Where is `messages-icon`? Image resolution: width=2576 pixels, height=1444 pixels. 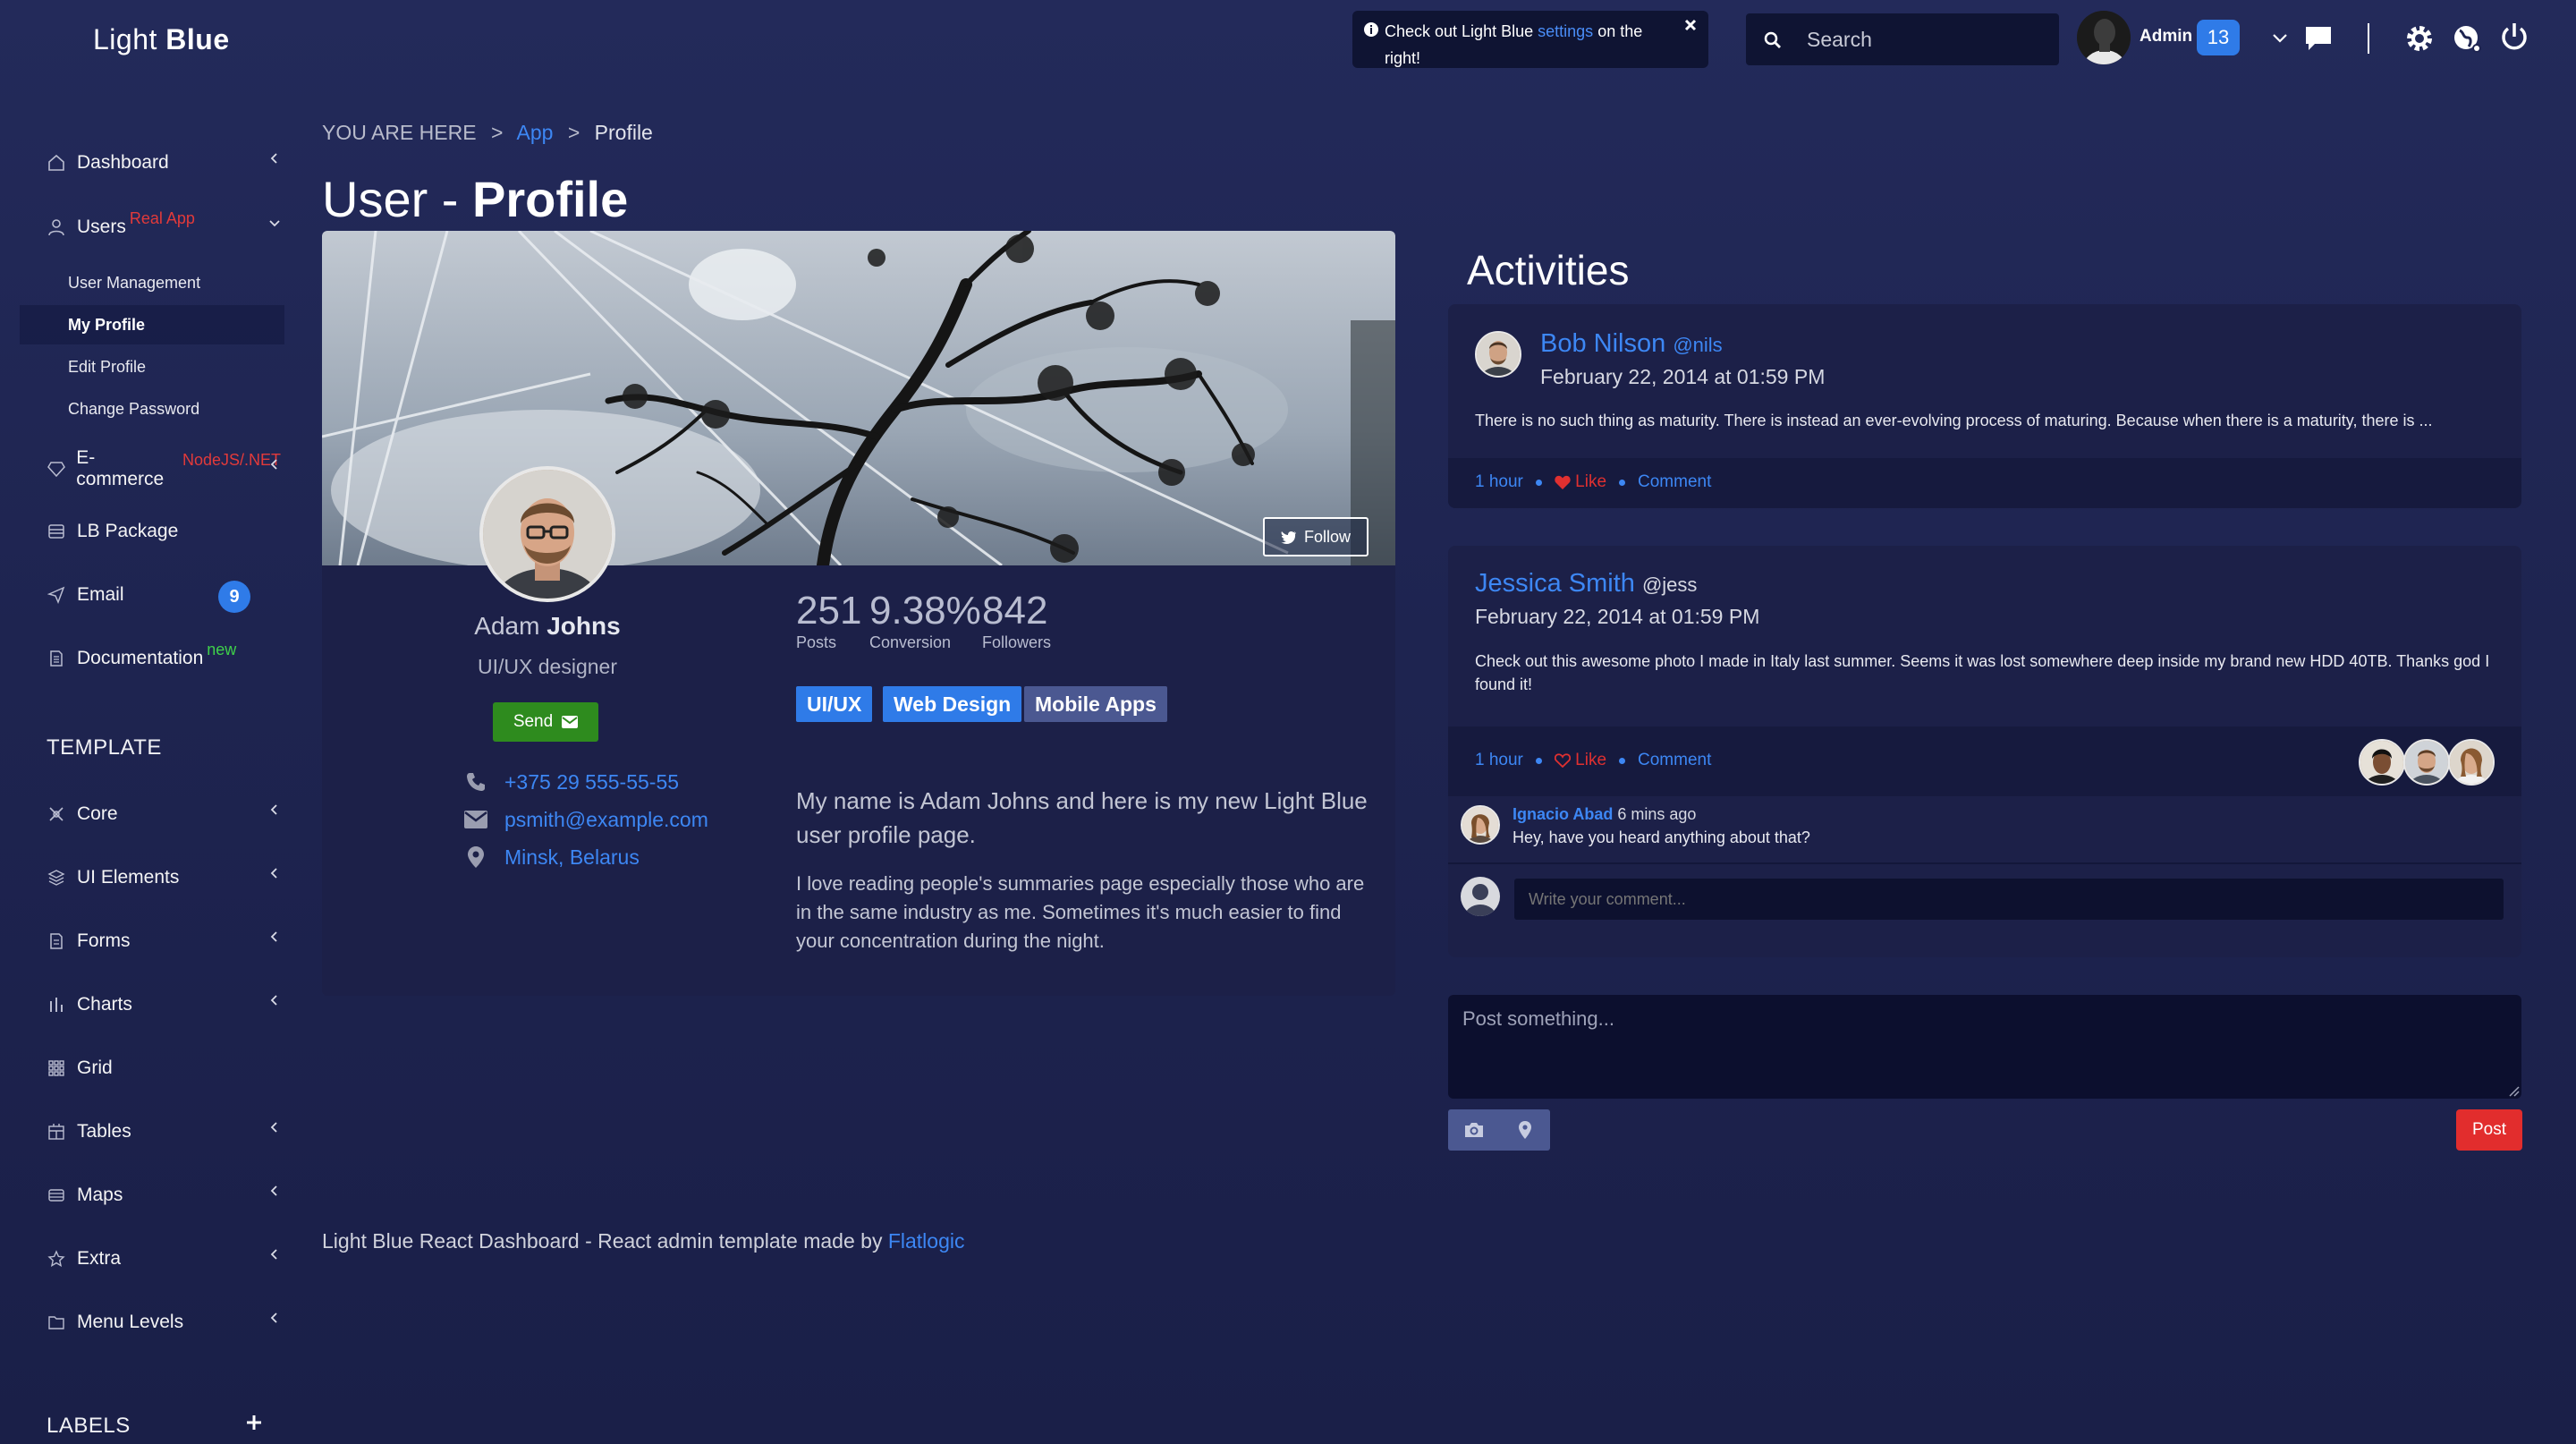
messages-icon is located at coordinates (2318, 38).